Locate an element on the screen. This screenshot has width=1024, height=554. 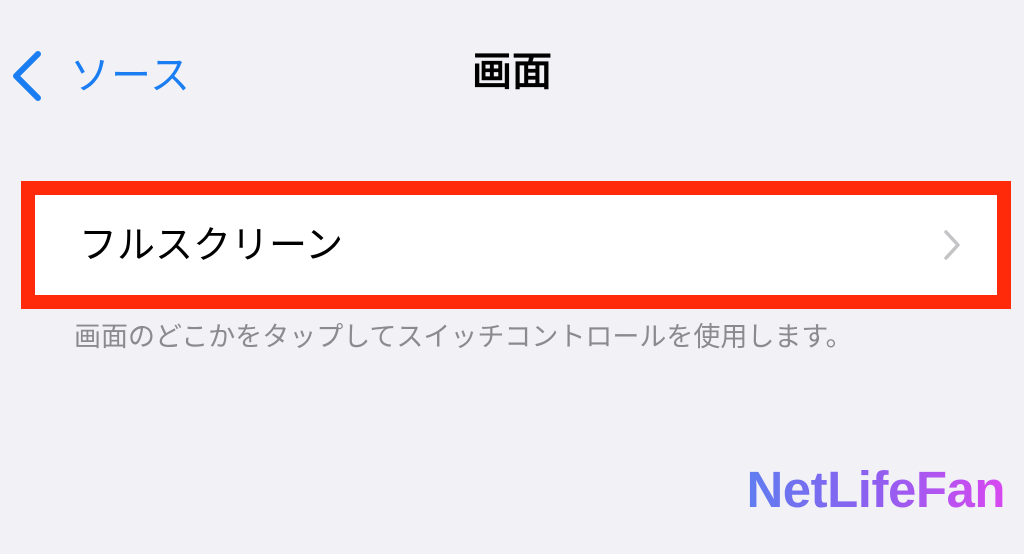
watermark-logo: NetLifeFan is located at coordinates (875, 489).